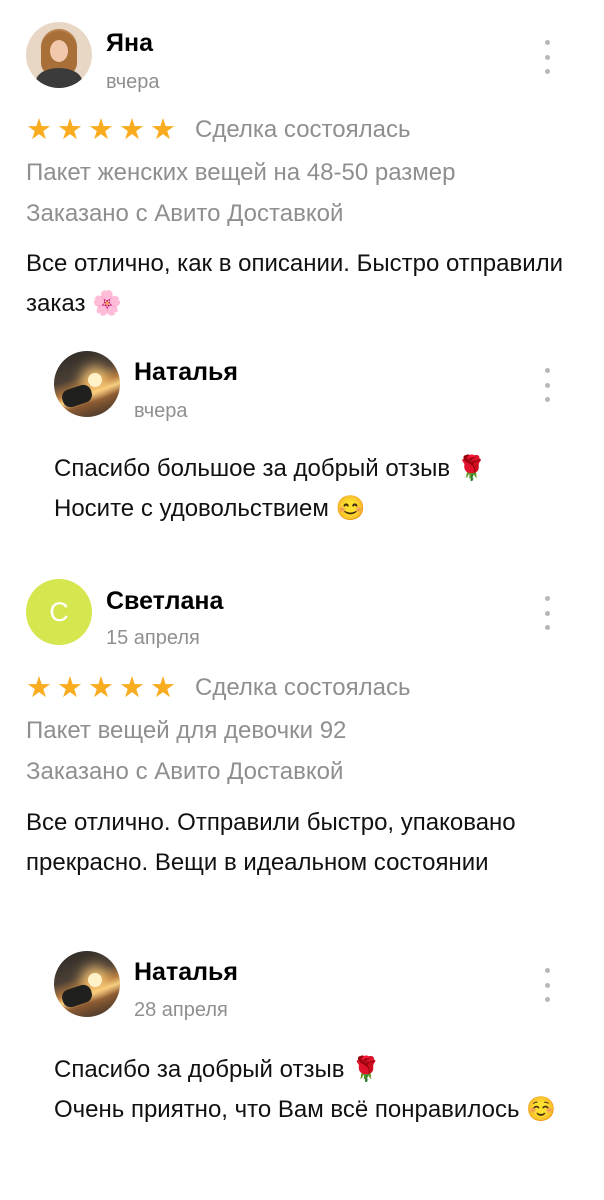 The image size is (604, 1200). I want to click on reviewed-item-title: Пакет женских вещей на 48-50 размер, so click(240, 173).